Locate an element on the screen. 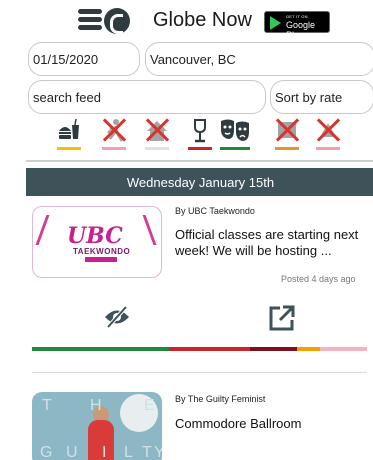  category-community is located at coordinates (157, 134).